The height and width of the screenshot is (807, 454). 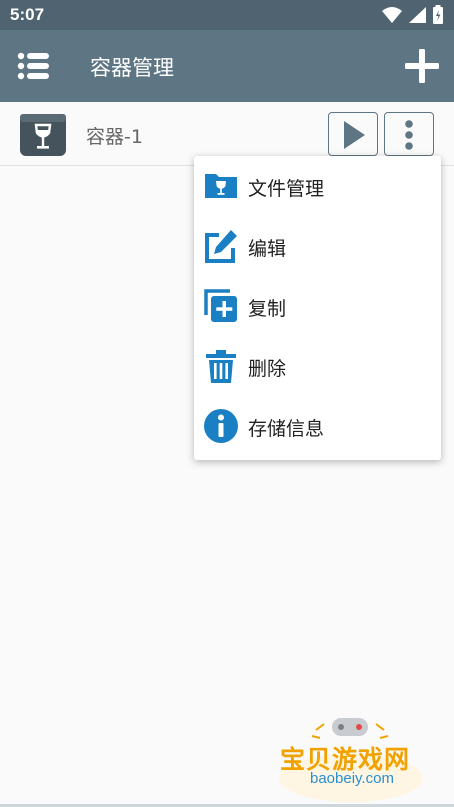 I want to click on more-options-button, so click(x=409, y=134).